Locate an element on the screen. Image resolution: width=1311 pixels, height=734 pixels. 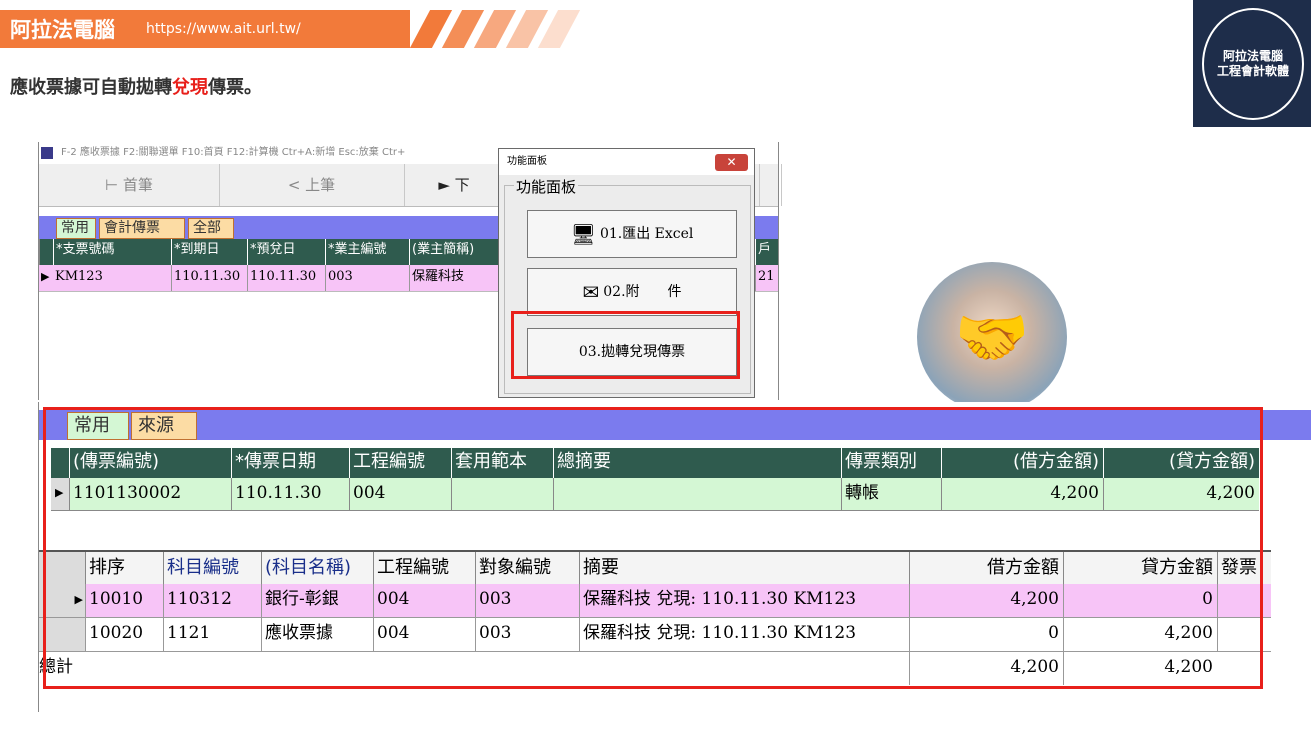
attachment-icon: ✉ is located at coordinates (591, 292).